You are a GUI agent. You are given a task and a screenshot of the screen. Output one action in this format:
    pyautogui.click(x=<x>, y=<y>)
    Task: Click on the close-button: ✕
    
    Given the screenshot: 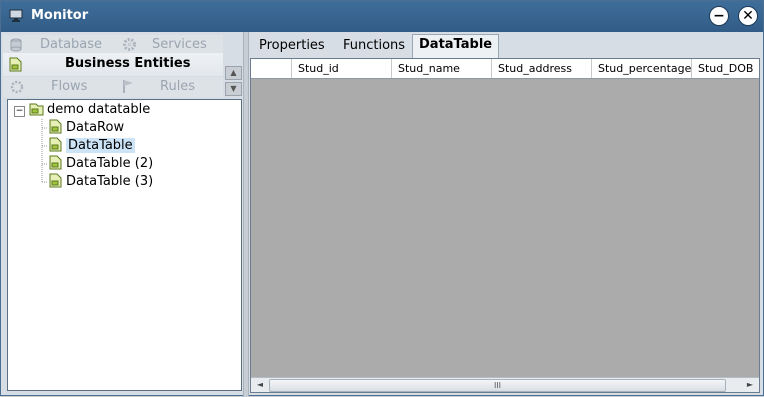 What is the action you would take?
    pyautogui.click(x=748, y=16)
    